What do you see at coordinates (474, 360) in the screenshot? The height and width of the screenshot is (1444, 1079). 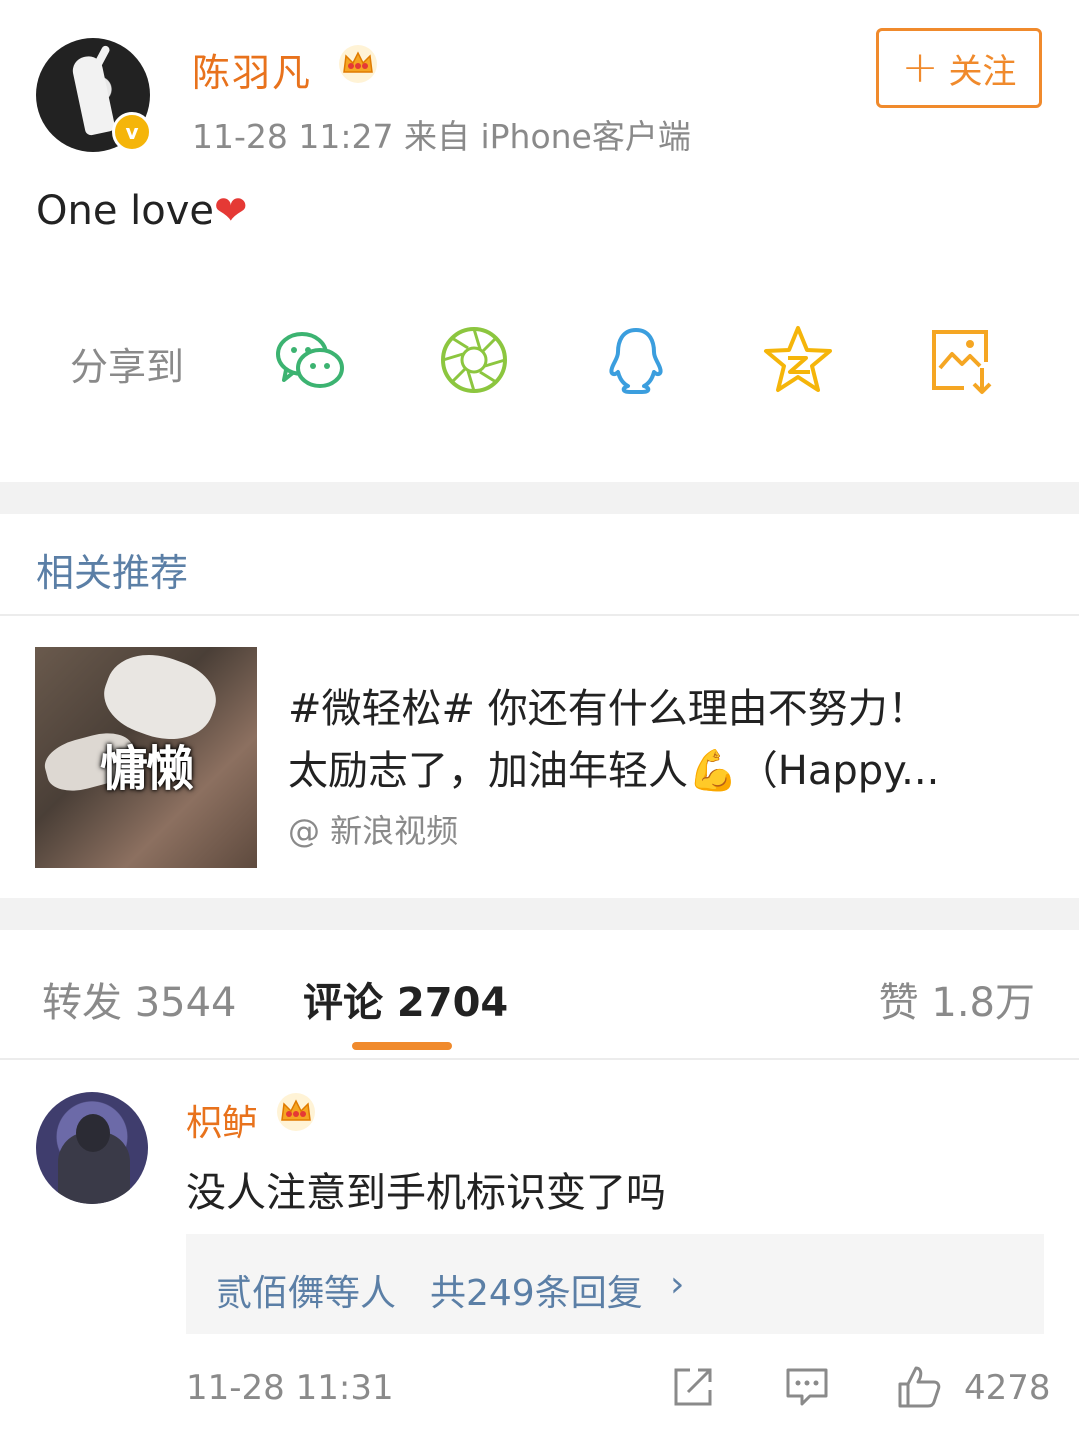 I see `moments-icon` at bounding box center [474, 360].